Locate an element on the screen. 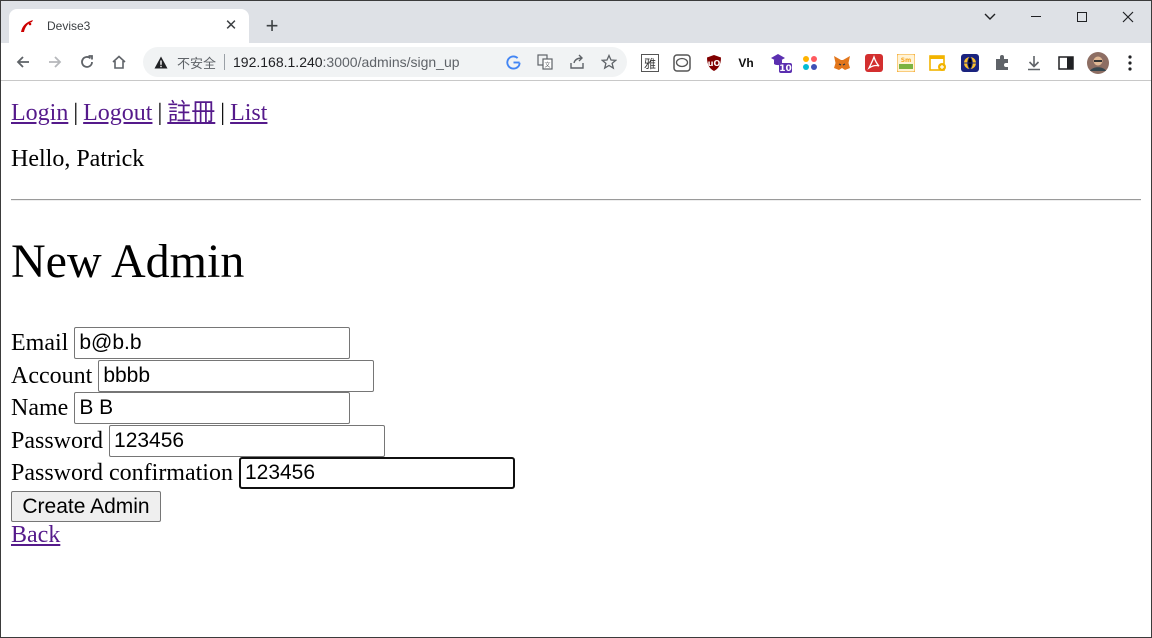 The image size is (1152, 638). password-confirmation-label: Password confirmation is located at coordinates (122, 472).